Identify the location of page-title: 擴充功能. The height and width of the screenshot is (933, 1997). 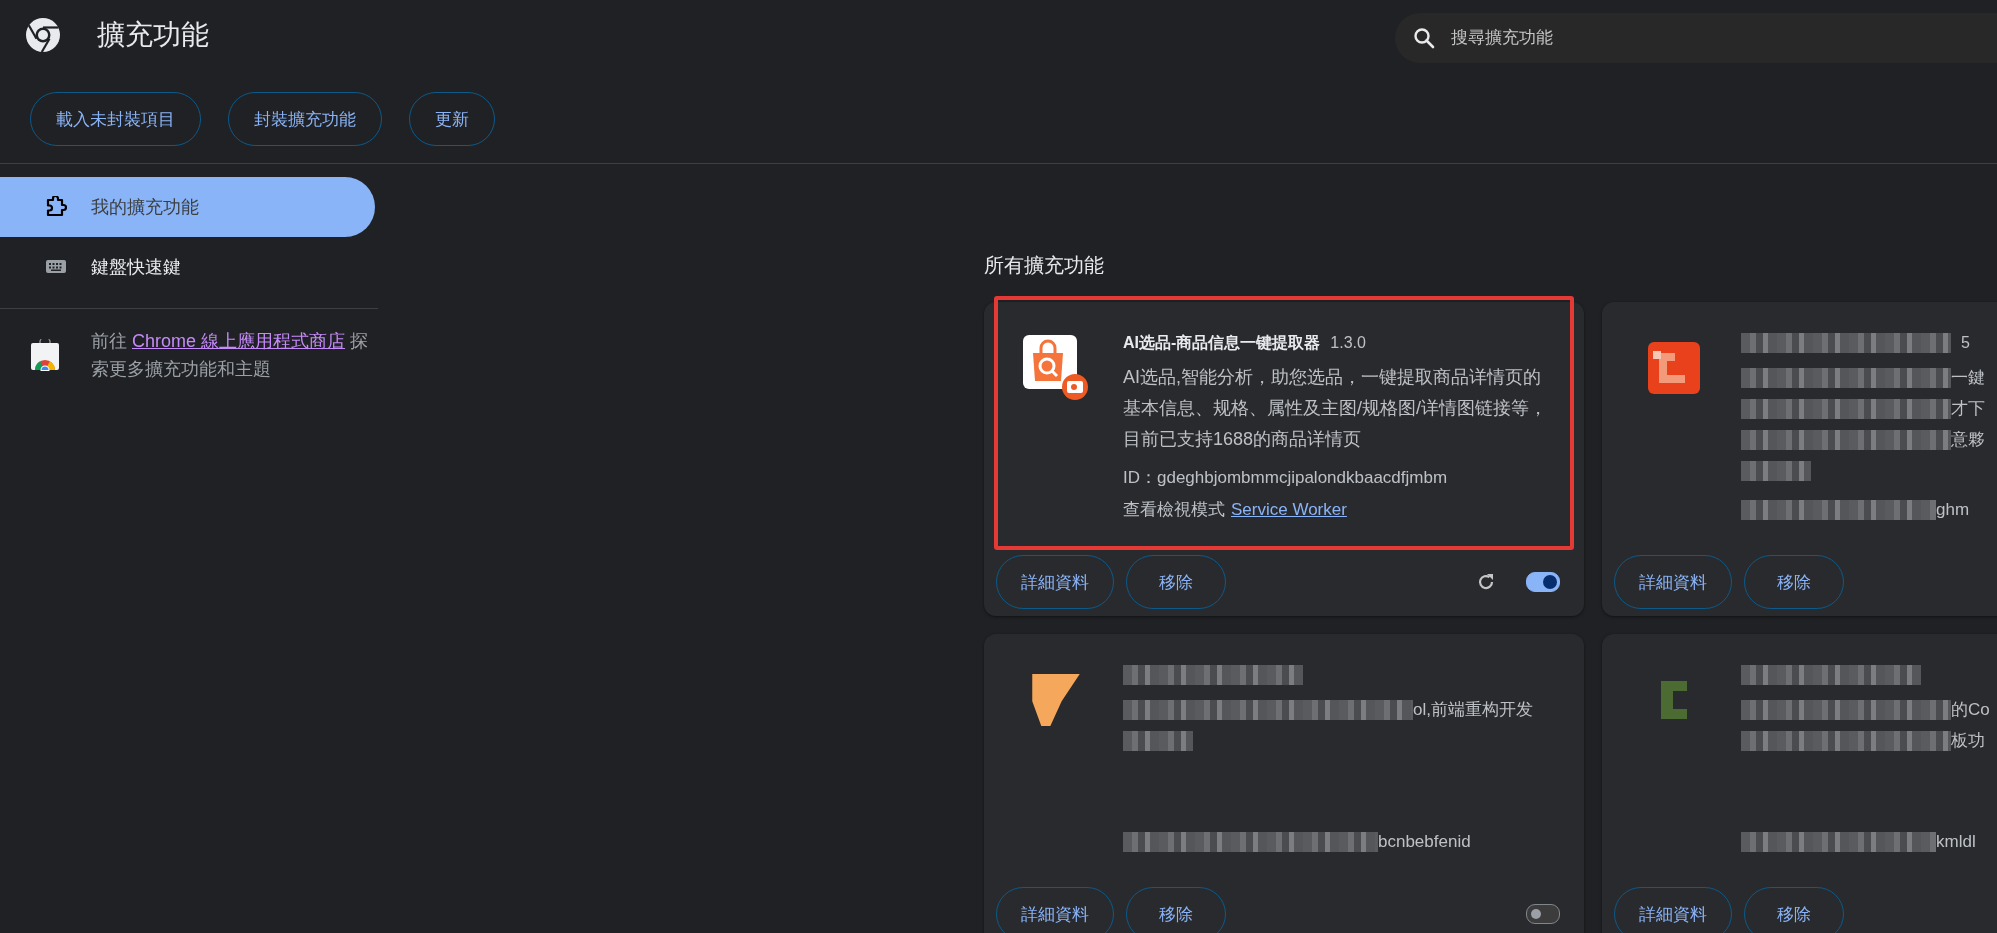
(153, 35).